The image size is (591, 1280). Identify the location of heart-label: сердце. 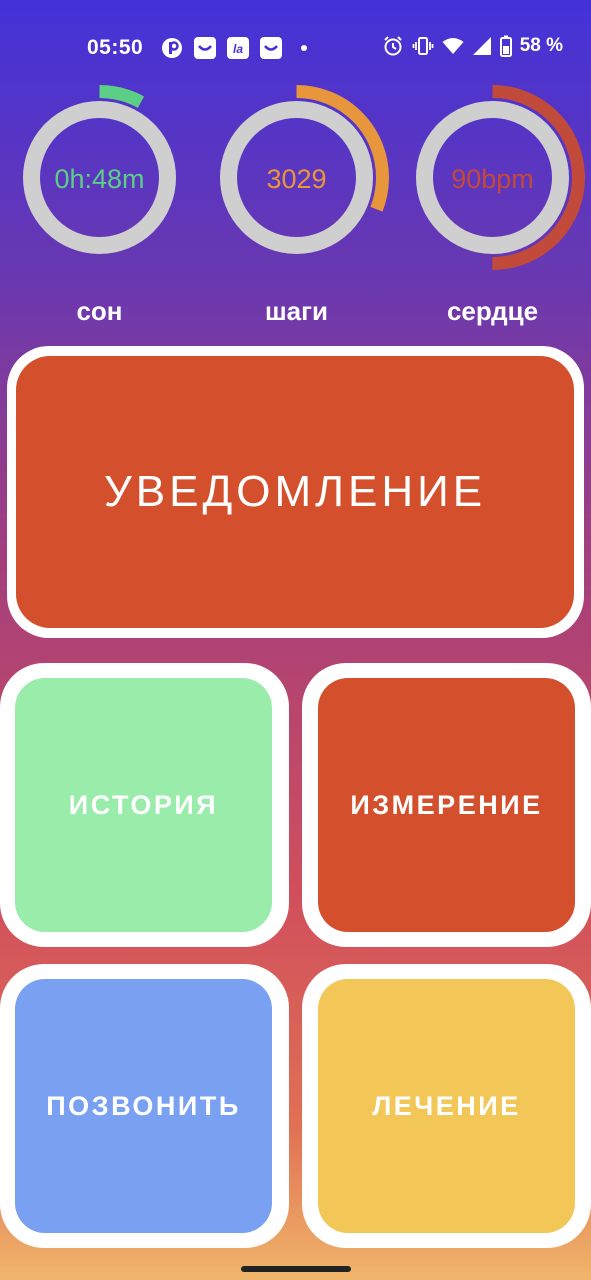
(492, 311).